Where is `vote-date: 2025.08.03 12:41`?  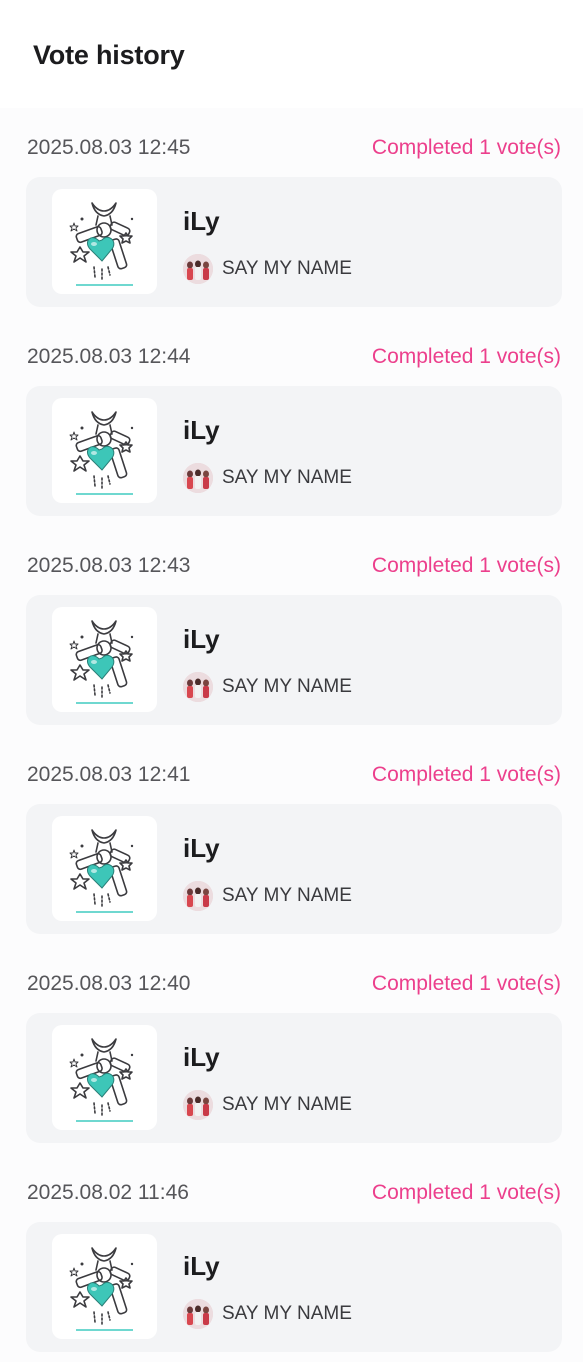 vote-date: 2025.08.03 12:41 is located at coordinates (109, 774).